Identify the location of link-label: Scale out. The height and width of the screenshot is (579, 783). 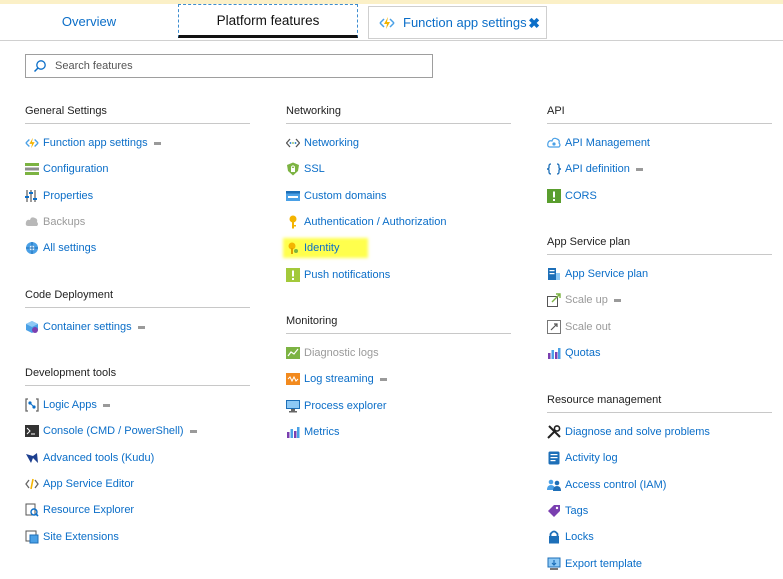
(588, 326).